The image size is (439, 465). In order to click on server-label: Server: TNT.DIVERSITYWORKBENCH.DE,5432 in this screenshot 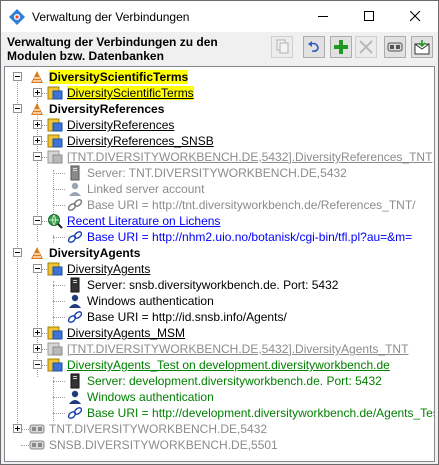, I will do `click(217, 173)`.